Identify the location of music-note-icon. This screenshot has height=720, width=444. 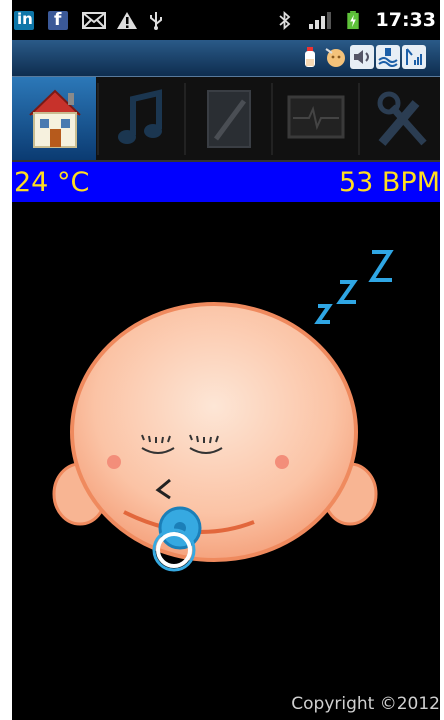
(140, 116).